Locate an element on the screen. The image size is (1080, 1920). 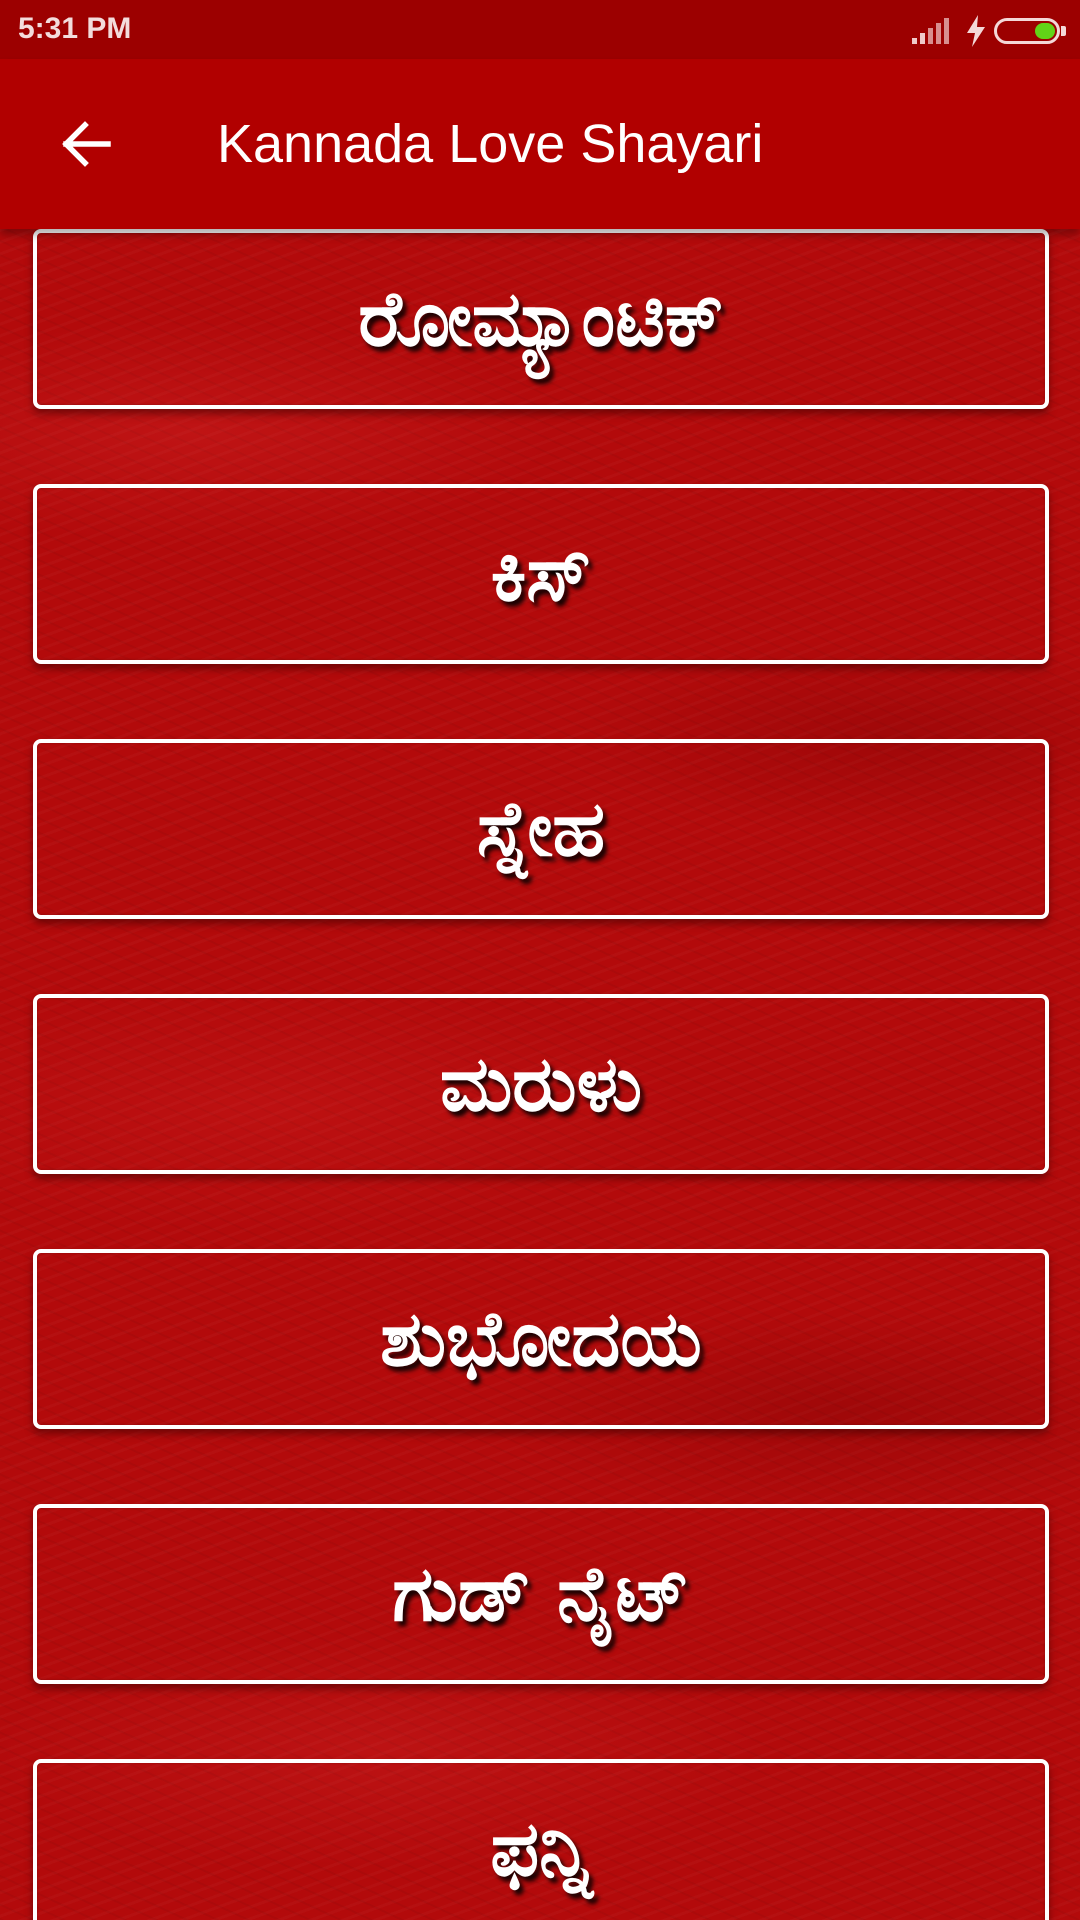
category-label: ಕಿಸ್ is located at coordinates (541, 573).